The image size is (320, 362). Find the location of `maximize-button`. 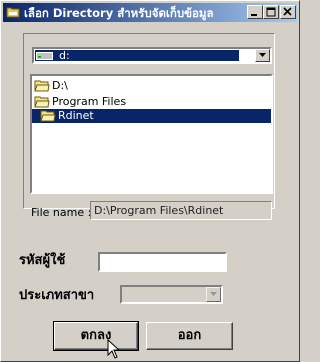

maximize-button is located at coordinates (271, 12).